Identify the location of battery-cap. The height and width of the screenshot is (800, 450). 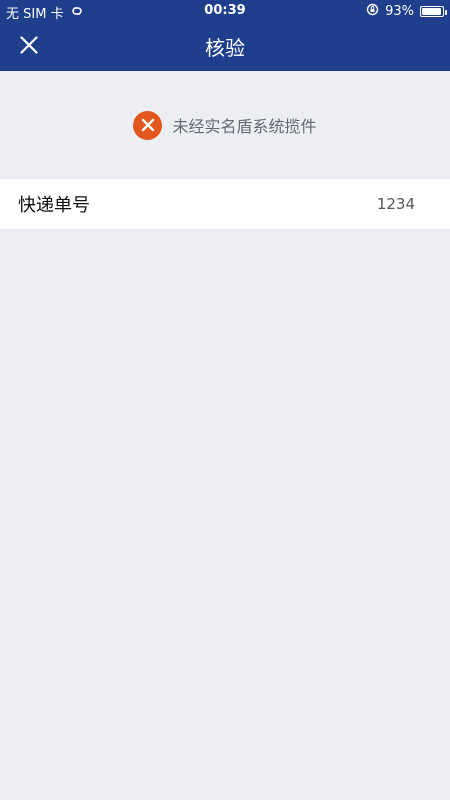
(446, 12).